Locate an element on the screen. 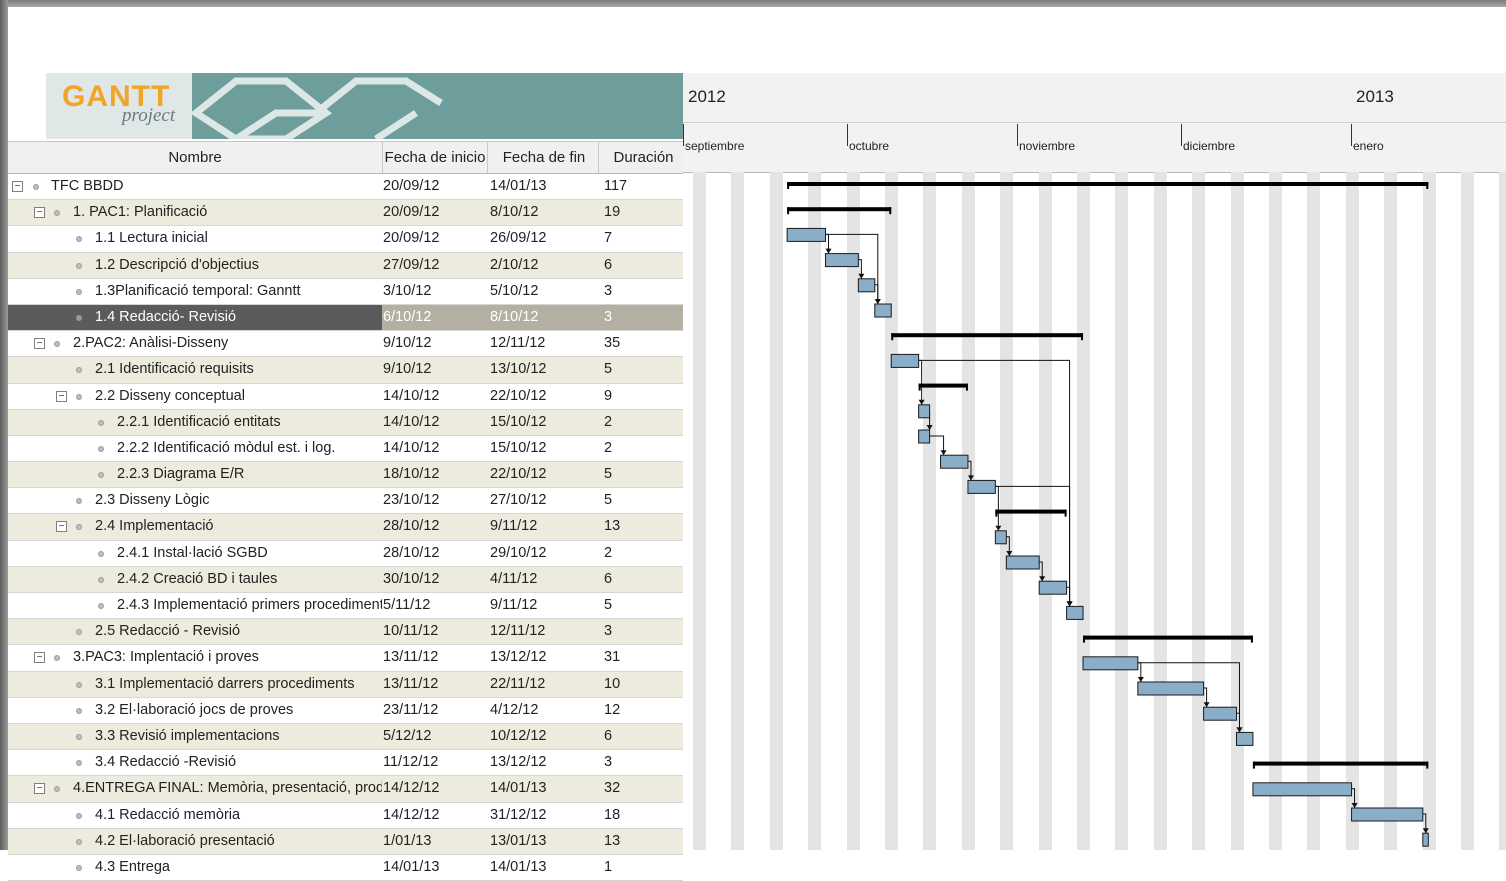 The image size is (1506, 881). table-row: 3.4 Redacció -Revisió 11/12/12 13/12/12 3 is located at coordinates (345, 763).